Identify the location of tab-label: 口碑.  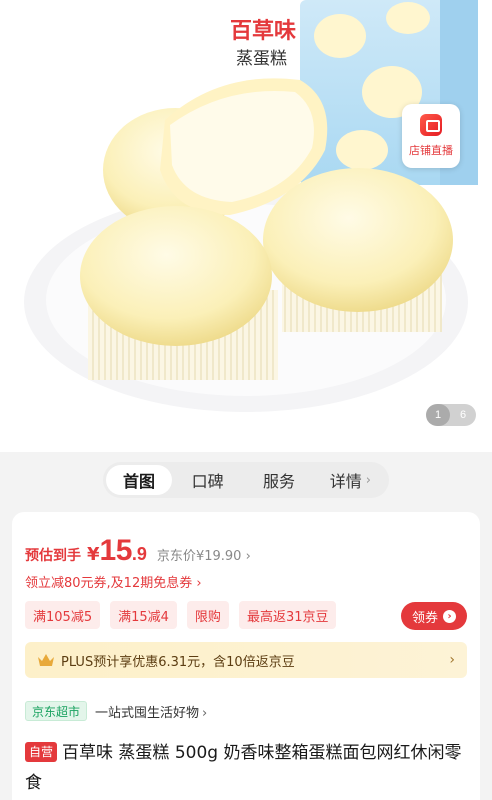
(207, 481).